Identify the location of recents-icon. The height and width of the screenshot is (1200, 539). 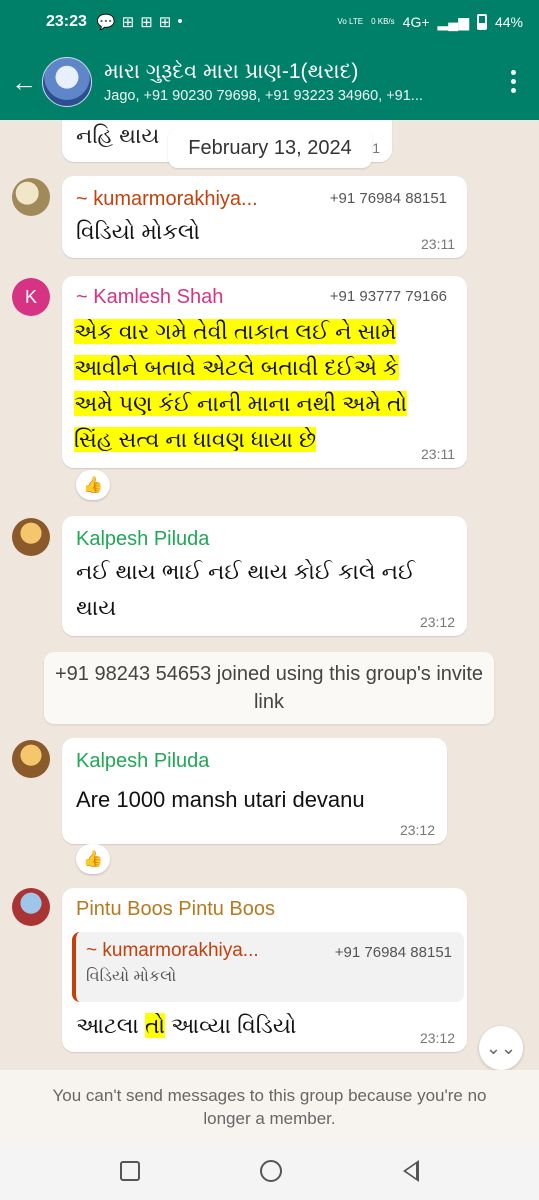
(130, 1171).